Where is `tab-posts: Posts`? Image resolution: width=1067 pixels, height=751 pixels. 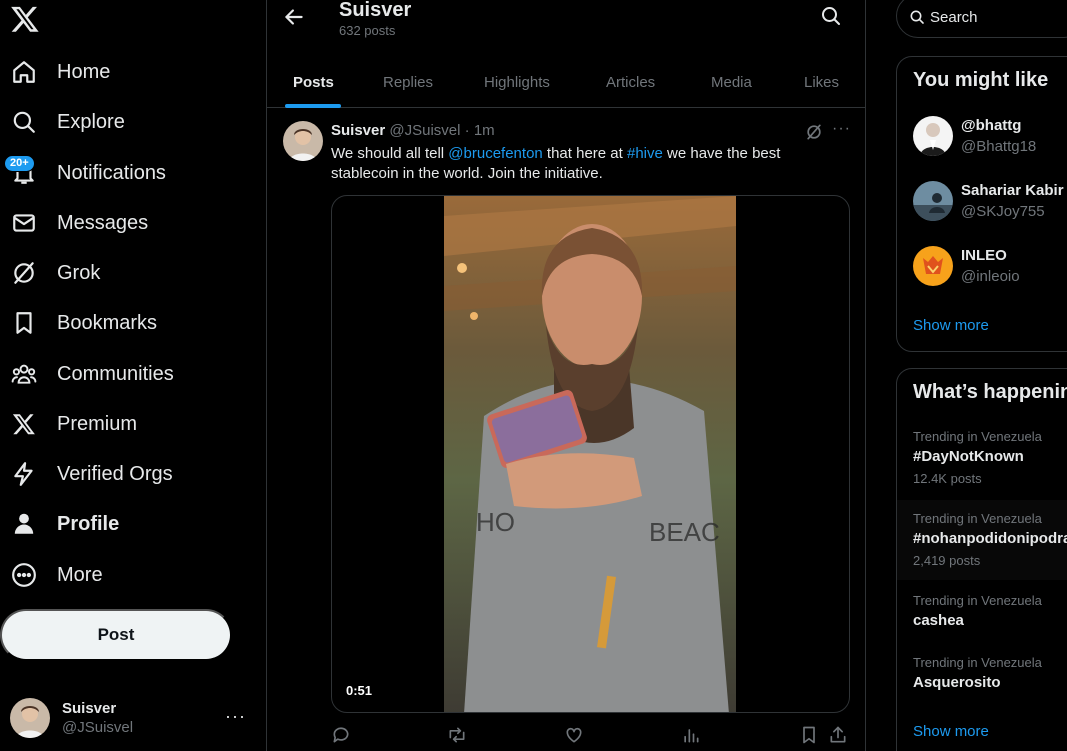 tab-posts: Posts is located at coordinates (313, 82).